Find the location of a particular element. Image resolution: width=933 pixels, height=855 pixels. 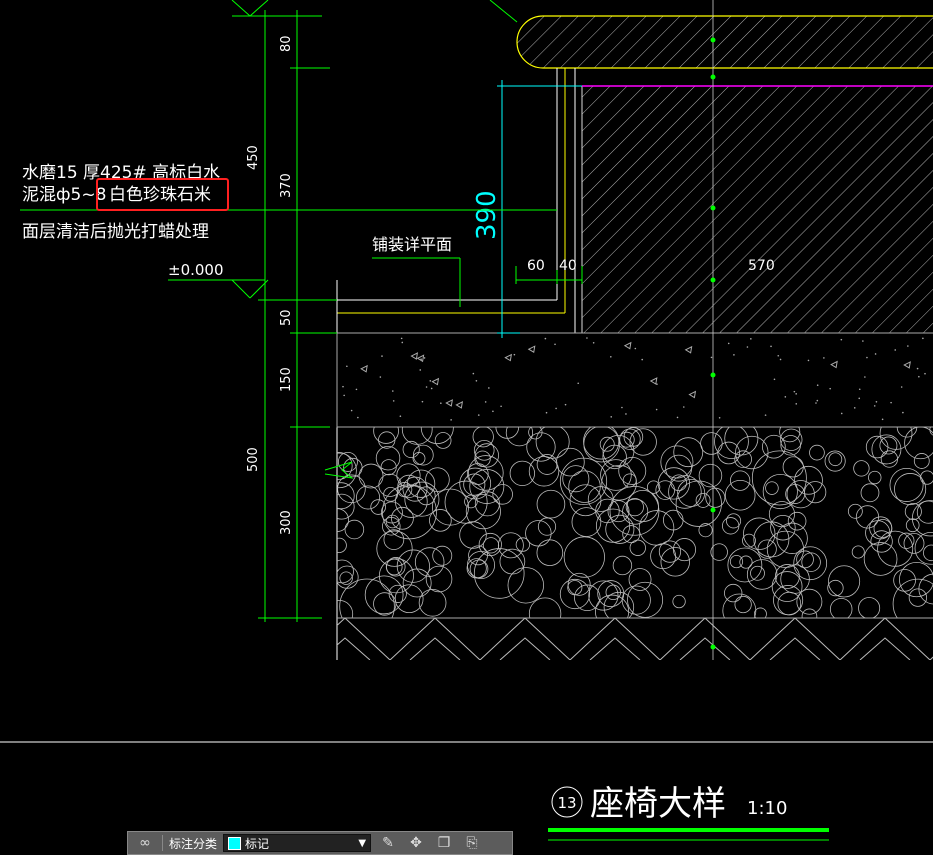

note-highlight: 白色珍珠石米 is located at coordinates (160, 195).